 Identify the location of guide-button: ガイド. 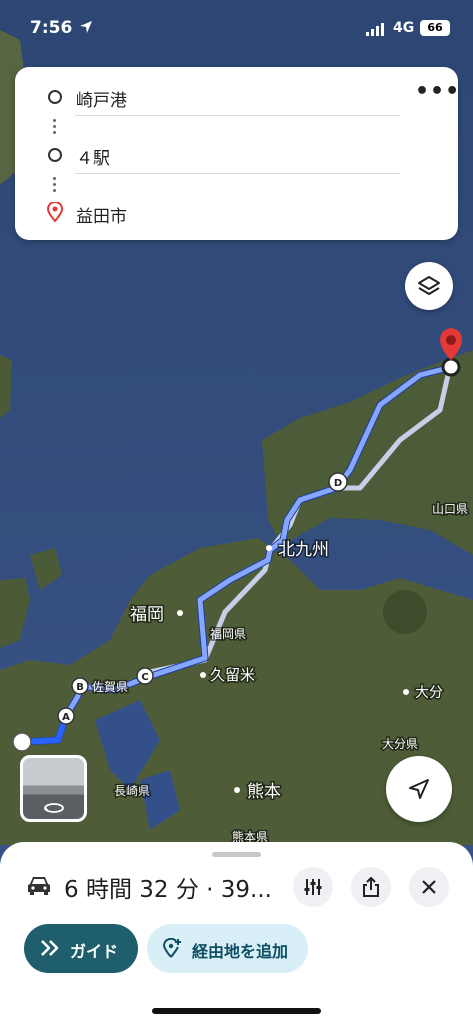
(81, 948).